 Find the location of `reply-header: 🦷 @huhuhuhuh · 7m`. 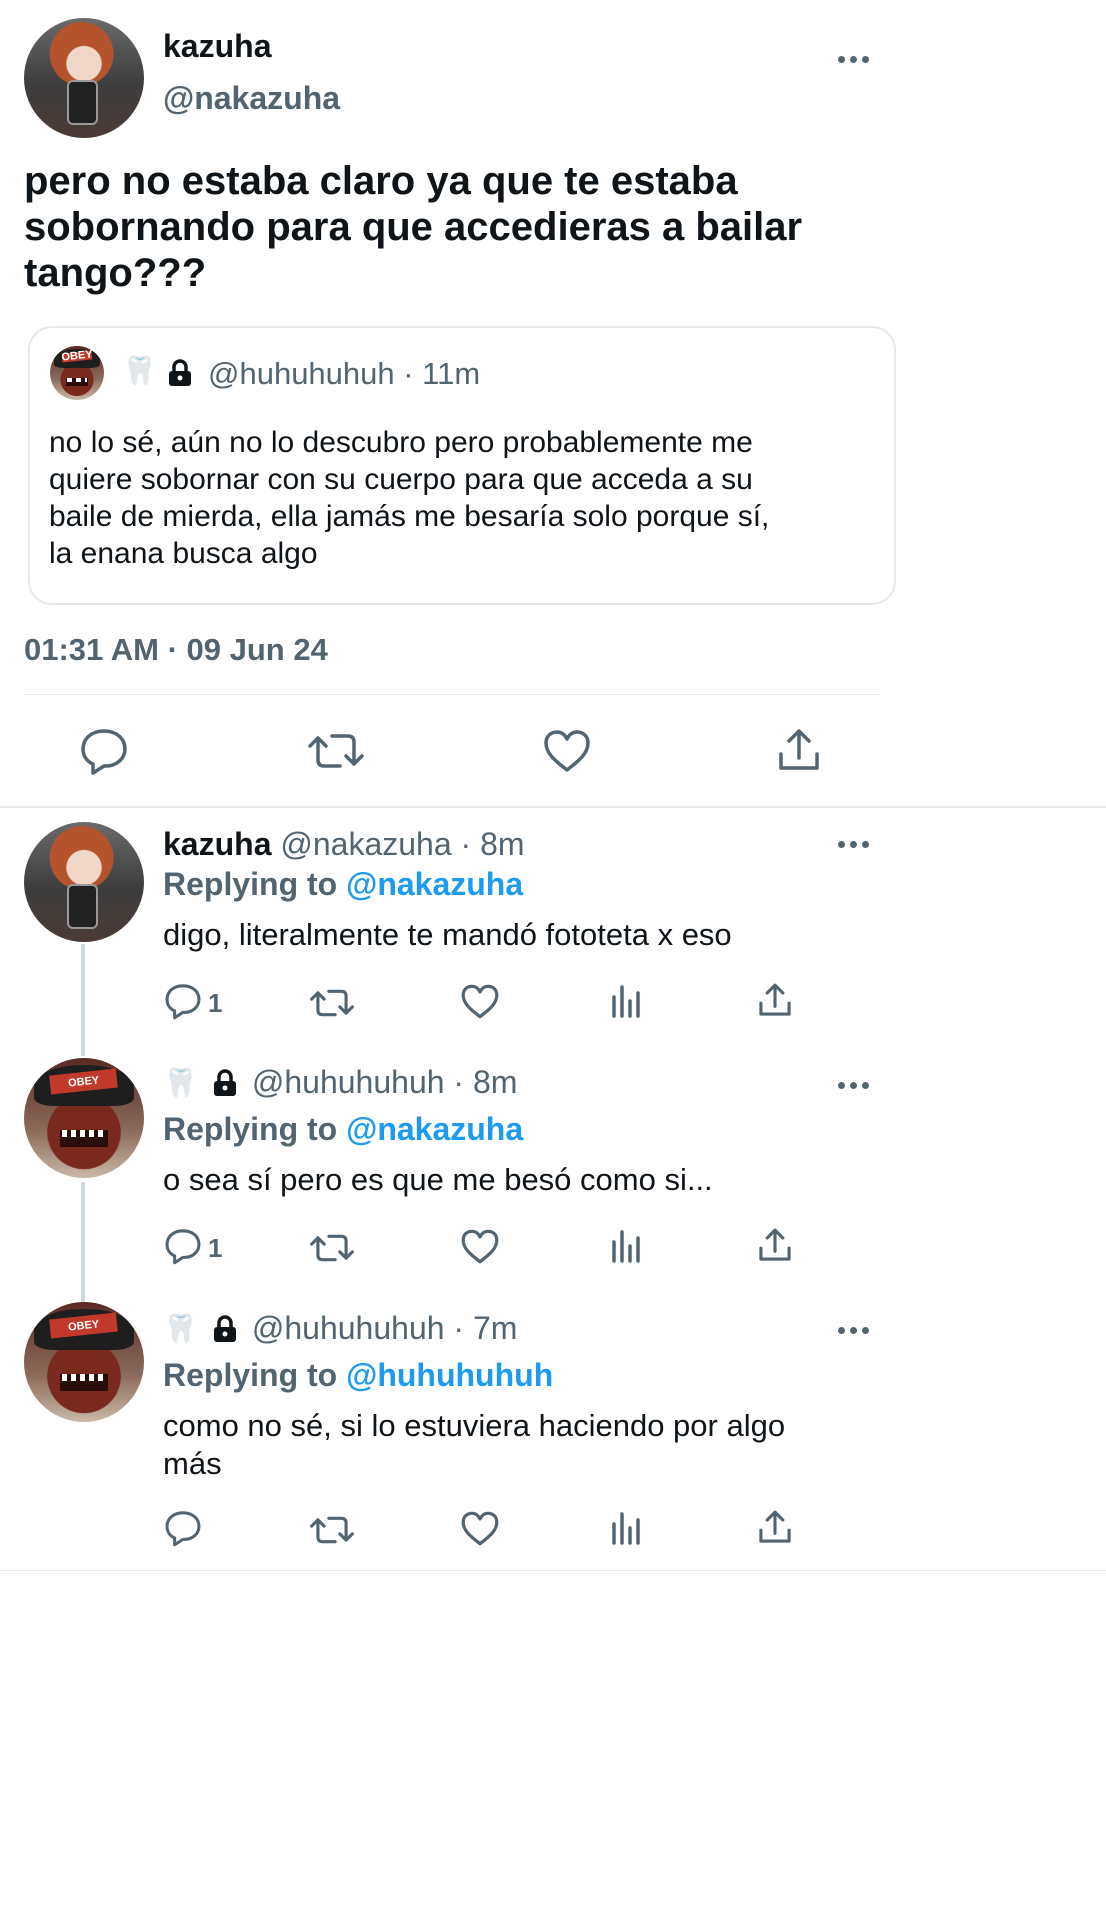

reply-header: 🦷 @huhuhuhuh · 7m is located at coordinates (340, 1328).